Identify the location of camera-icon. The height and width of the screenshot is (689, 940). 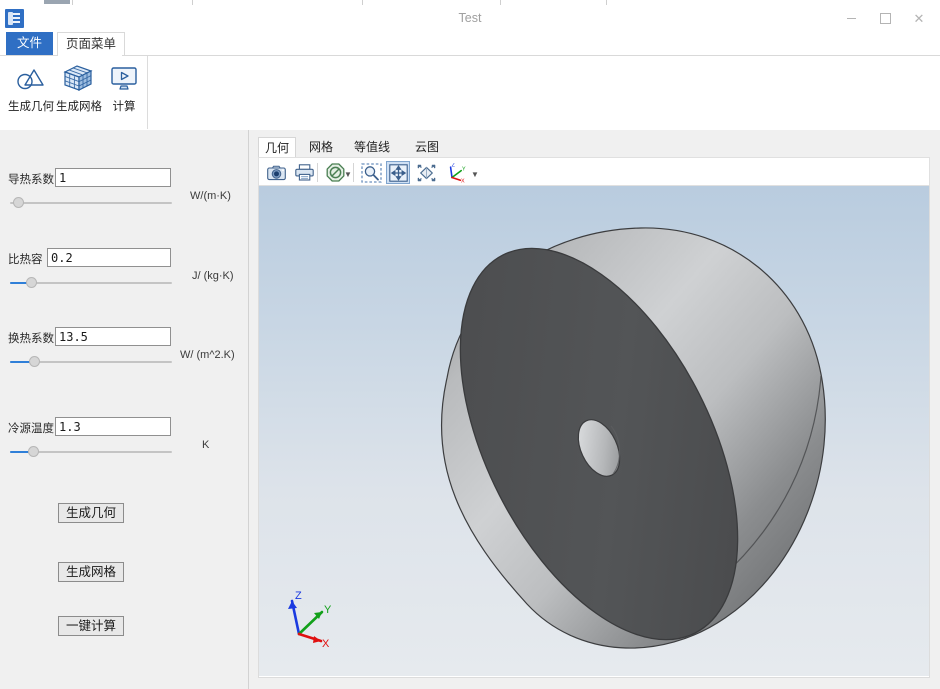
(276, 172).